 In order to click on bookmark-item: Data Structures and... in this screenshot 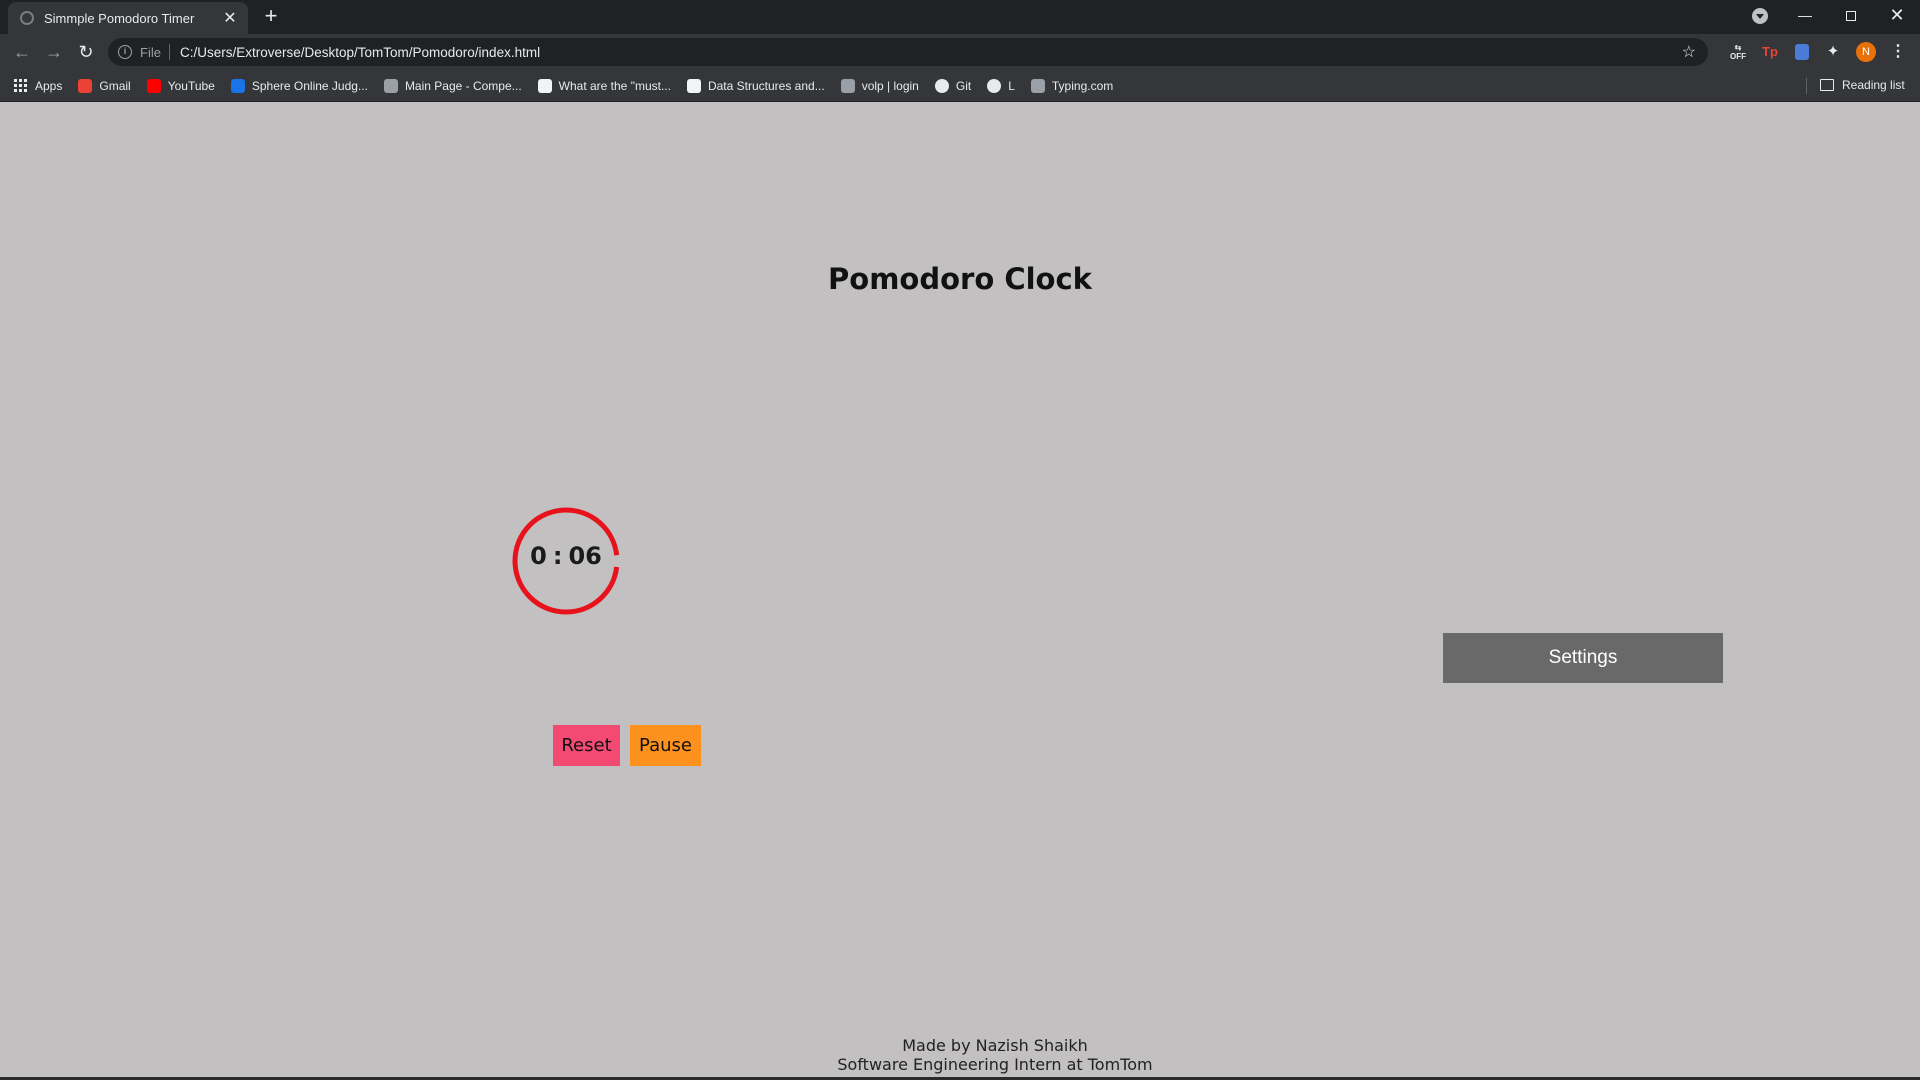, I will do `click(755, 85)`.